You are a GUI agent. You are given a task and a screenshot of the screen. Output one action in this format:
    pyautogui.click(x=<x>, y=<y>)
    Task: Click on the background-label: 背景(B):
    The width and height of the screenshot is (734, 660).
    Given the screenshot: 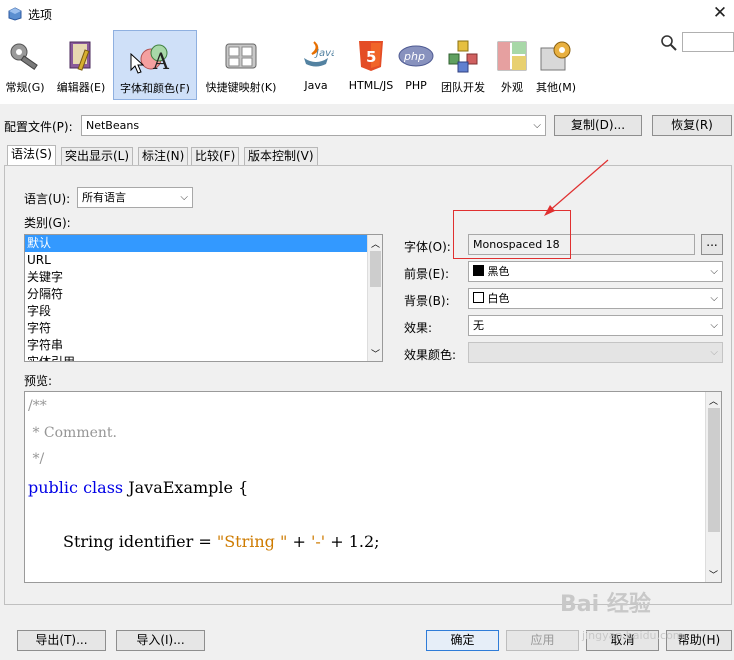 What is the action you would take?
    pyautogui.click(x=427, y=301)
    